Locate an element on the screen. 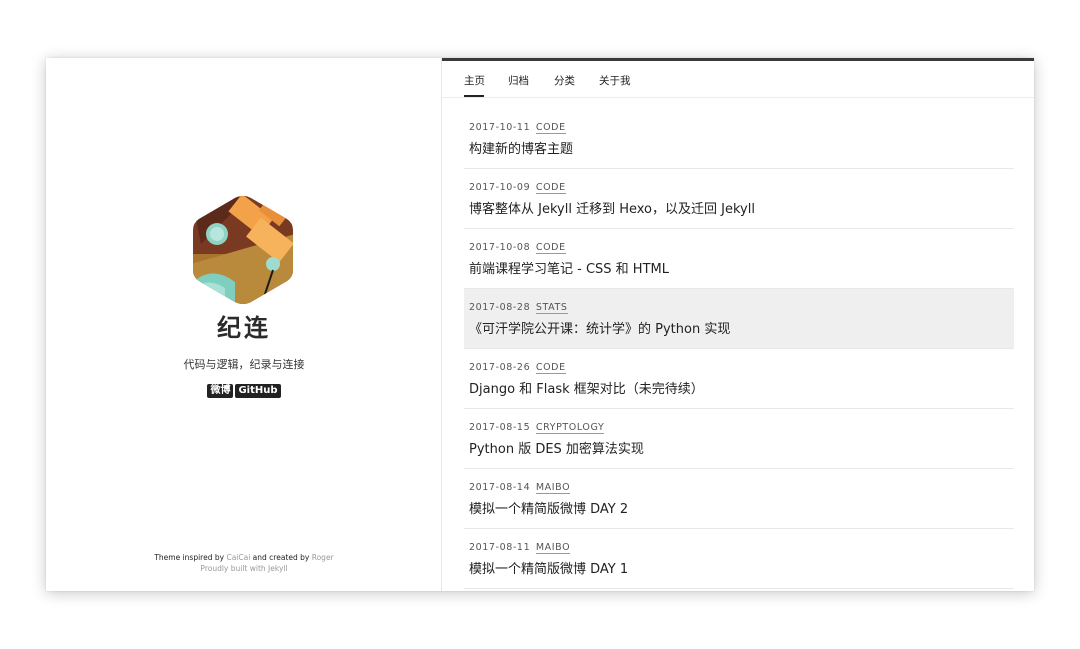 The image size is (1080, 649). post-item: 2017-08-11 MAIBO 模拟一个精简版微博 DAY 1 is located at coordinates (739, 559).